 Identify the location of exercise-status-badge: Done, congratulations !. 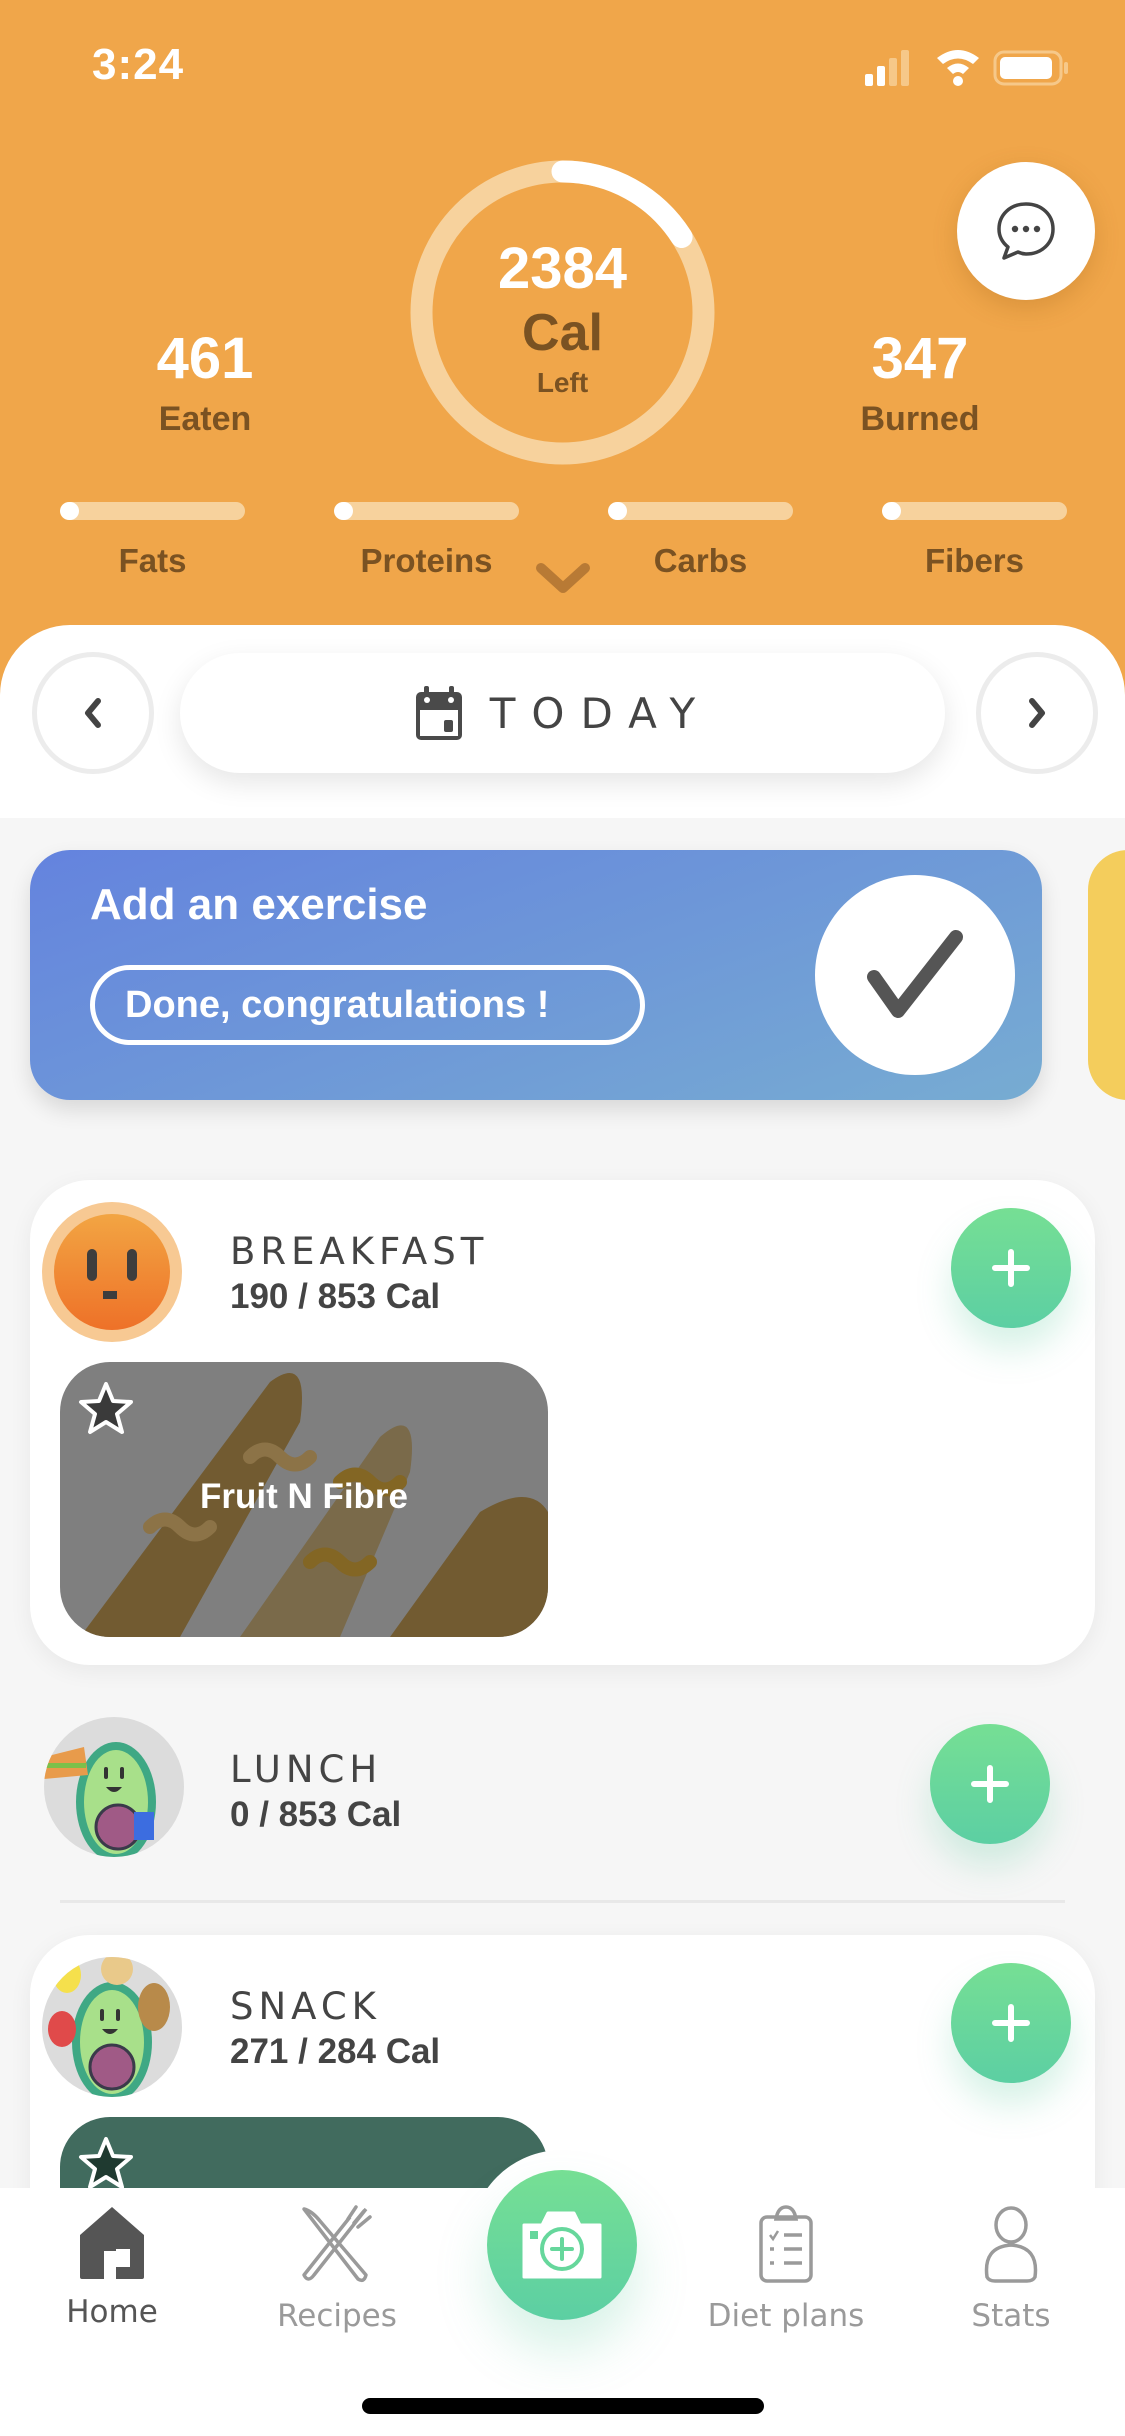
(367, 1005).